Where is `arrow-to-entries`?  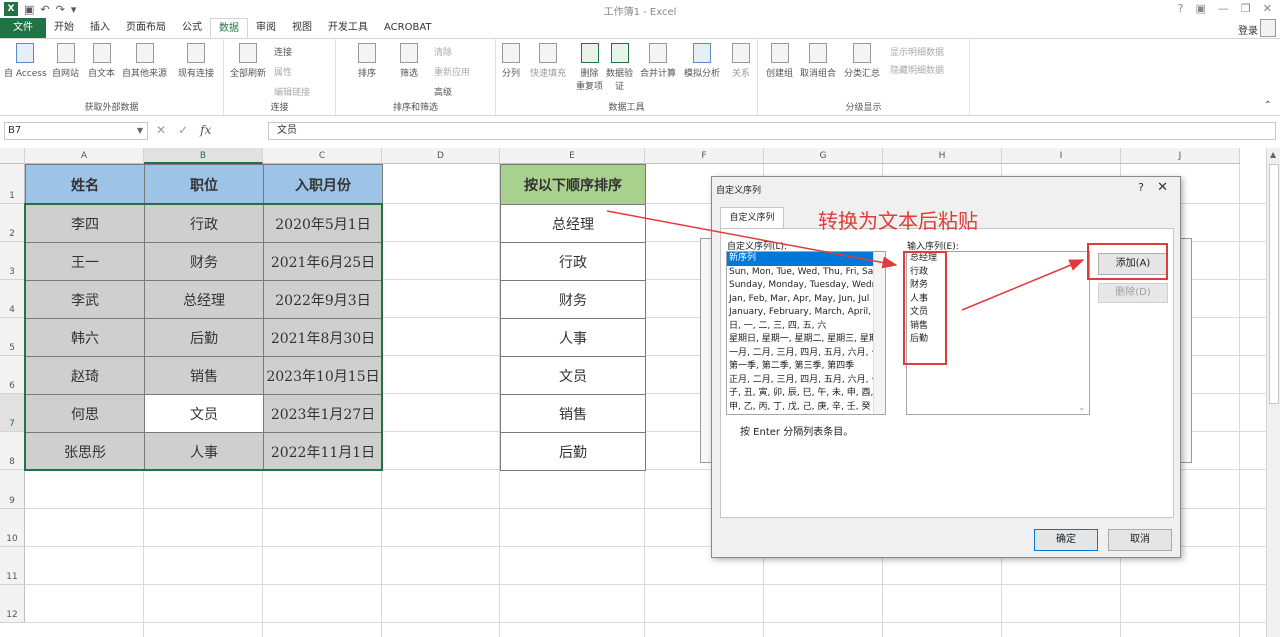 arrow-to-entries is located at coordinates (752, 239).